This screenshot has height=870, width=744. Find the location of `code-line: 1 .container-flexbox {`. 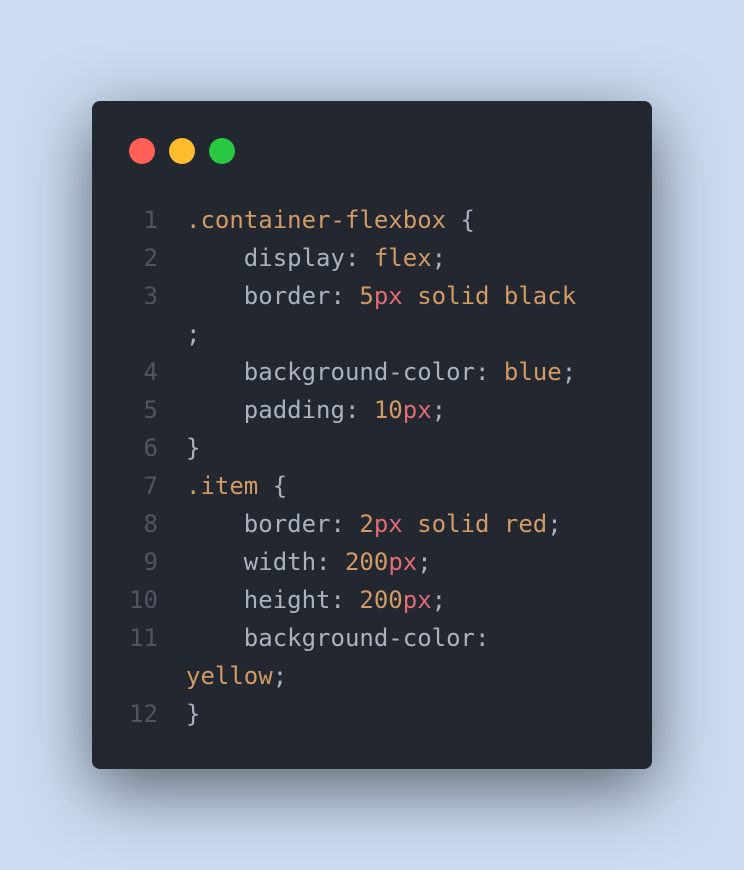

code-line: 1 .container-flexbox { is located at coordinates (372, 220).